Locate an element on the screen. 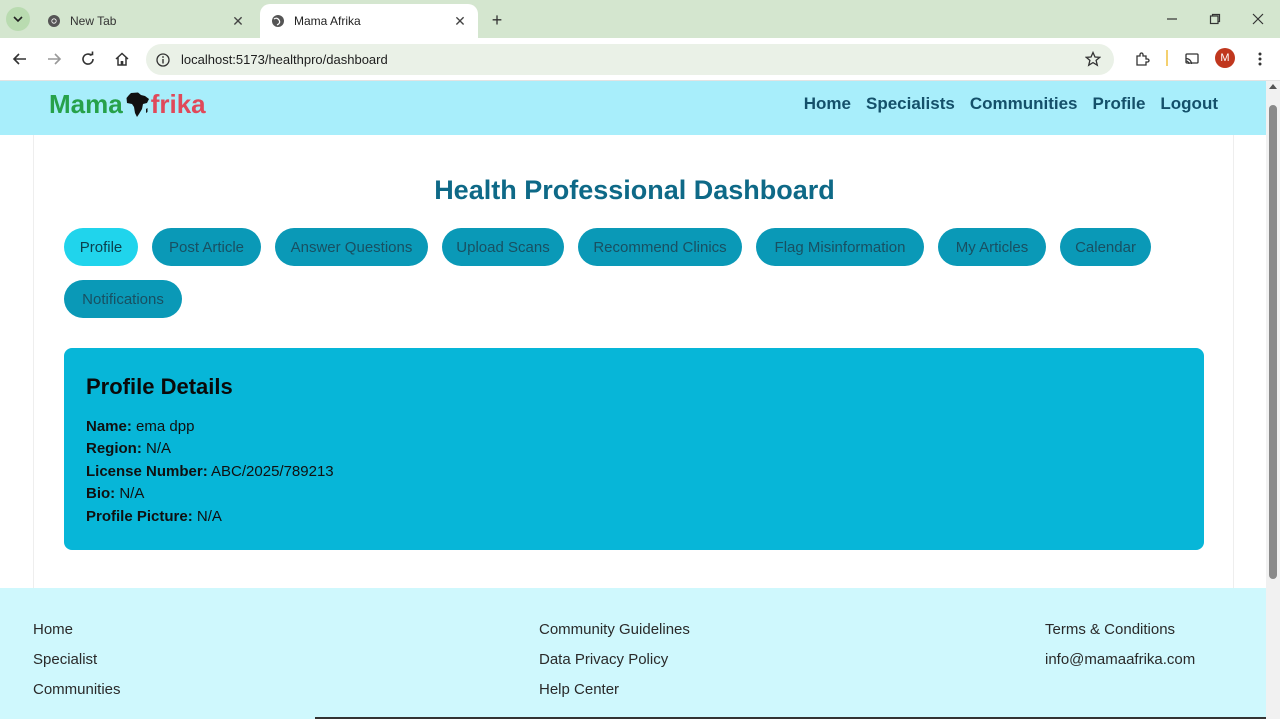 The width and height of the screenshot is (1280, 719). footer-link-terms: Terms & Conditions is located at coordinates (1110, 629).